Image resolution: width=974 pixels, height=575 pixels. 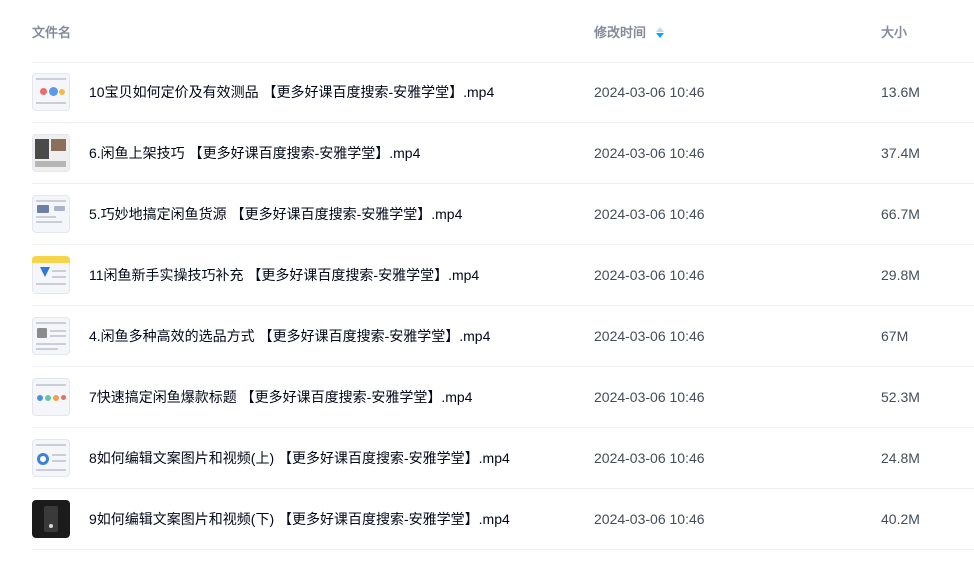 I want to click on sort-desc-icon, so click(x=660, y=33).